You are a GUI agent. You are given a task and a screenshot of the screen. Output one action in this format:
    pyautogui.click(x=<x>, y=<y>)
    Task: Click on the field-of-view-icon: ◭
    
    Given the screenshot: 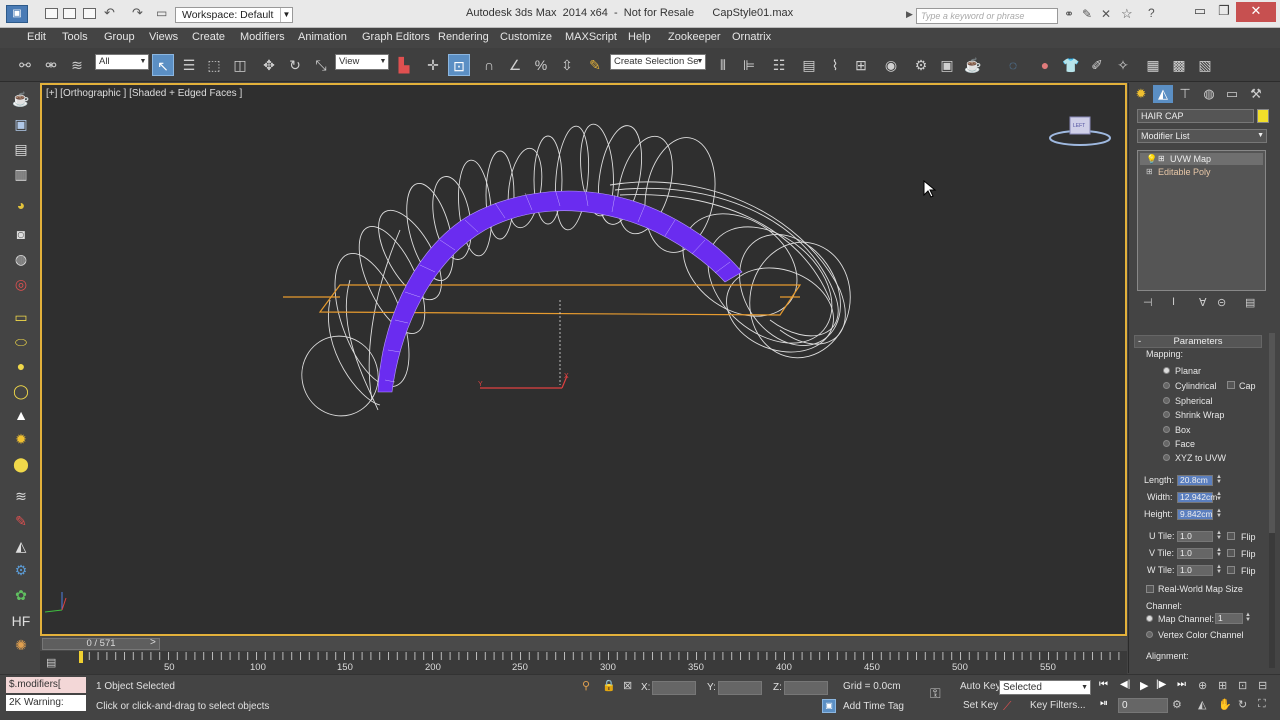 What is the action you would take?
    pyautogui.click(x=1202, y=704)
    